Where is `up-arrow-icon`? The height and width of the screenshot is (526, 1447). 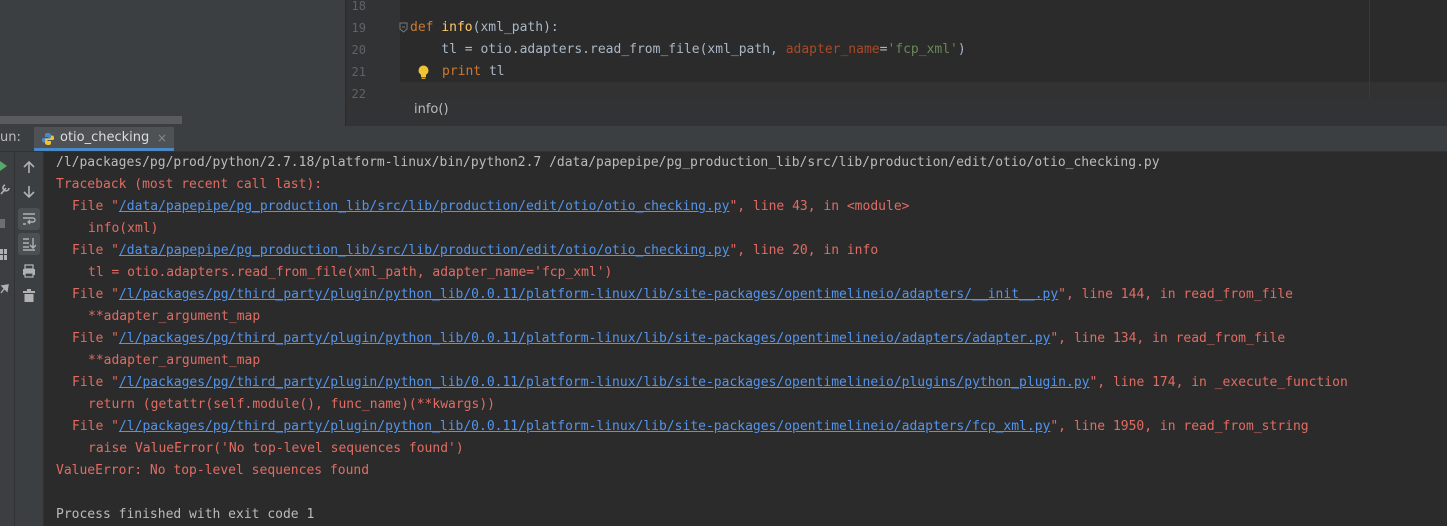 up-arrow-icon is located at coordinates (29, 167).